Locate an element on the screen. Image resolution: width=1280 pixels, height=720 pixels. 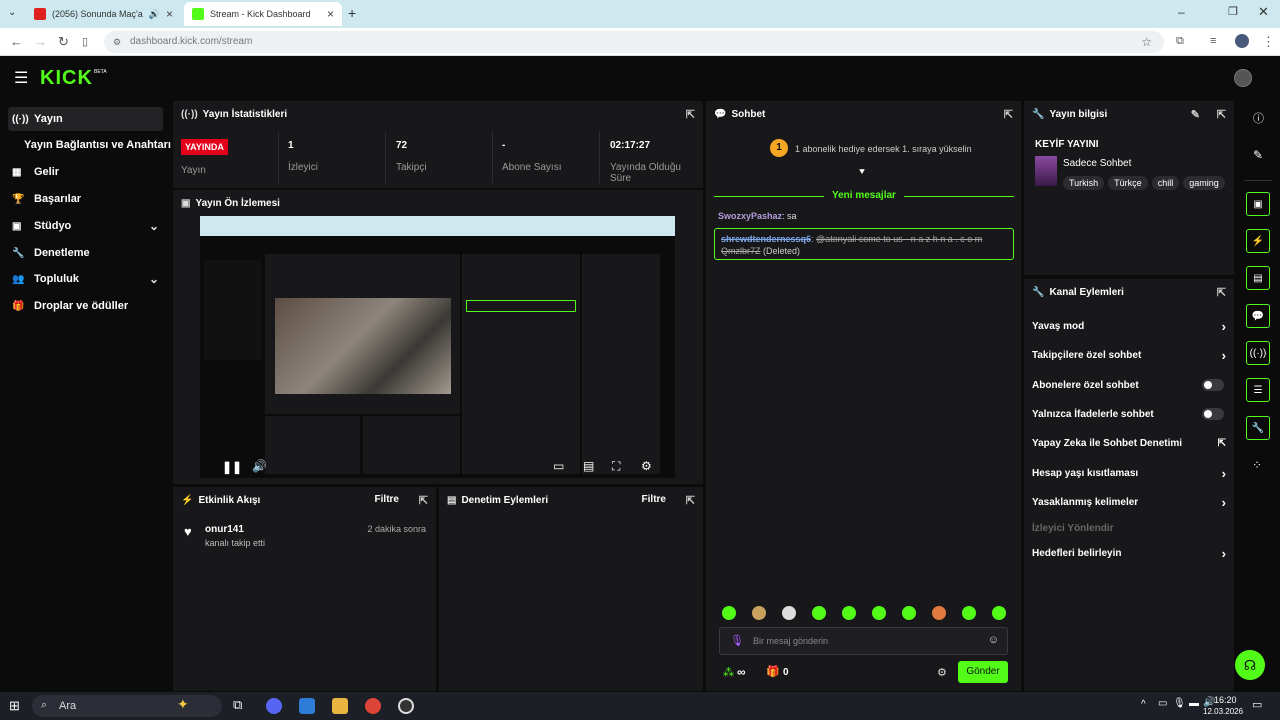
preview-widget-button: ▣ is located at coordinates (1258, 204).